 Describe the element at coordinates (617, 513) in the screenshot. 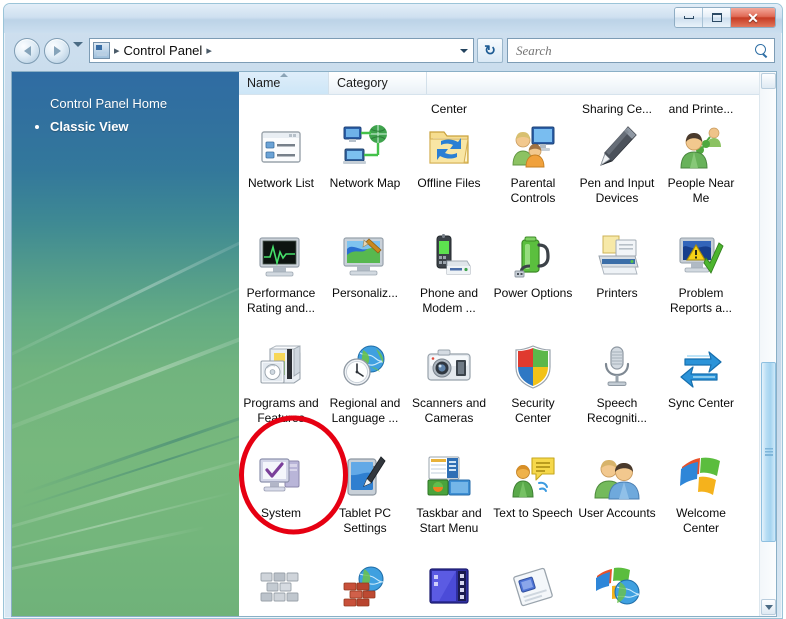

I see `icon-label: User Accounts` at that location.